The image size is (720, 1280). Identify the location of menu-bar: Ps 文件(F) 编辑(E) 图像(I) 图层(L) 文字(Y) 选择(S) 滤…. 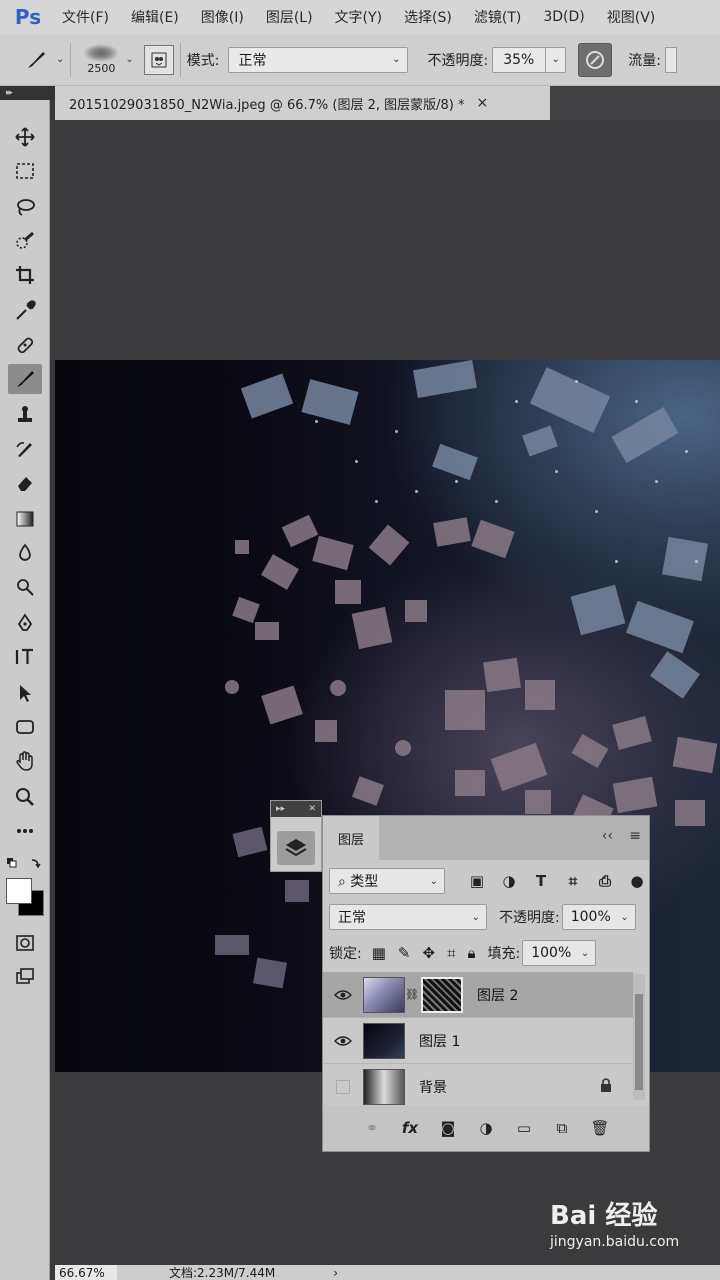
(360, 17).